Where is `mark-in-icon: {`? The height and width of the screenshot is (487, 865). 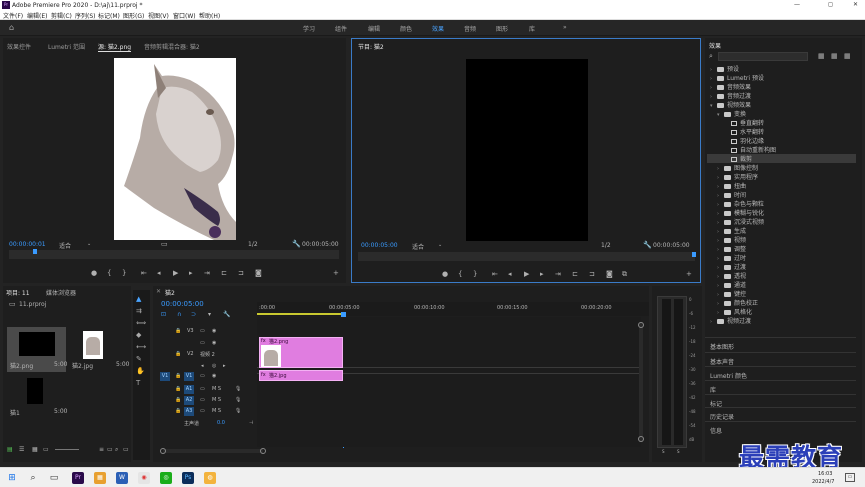 mark-in-icon: { is located at coordinates (460, 274).